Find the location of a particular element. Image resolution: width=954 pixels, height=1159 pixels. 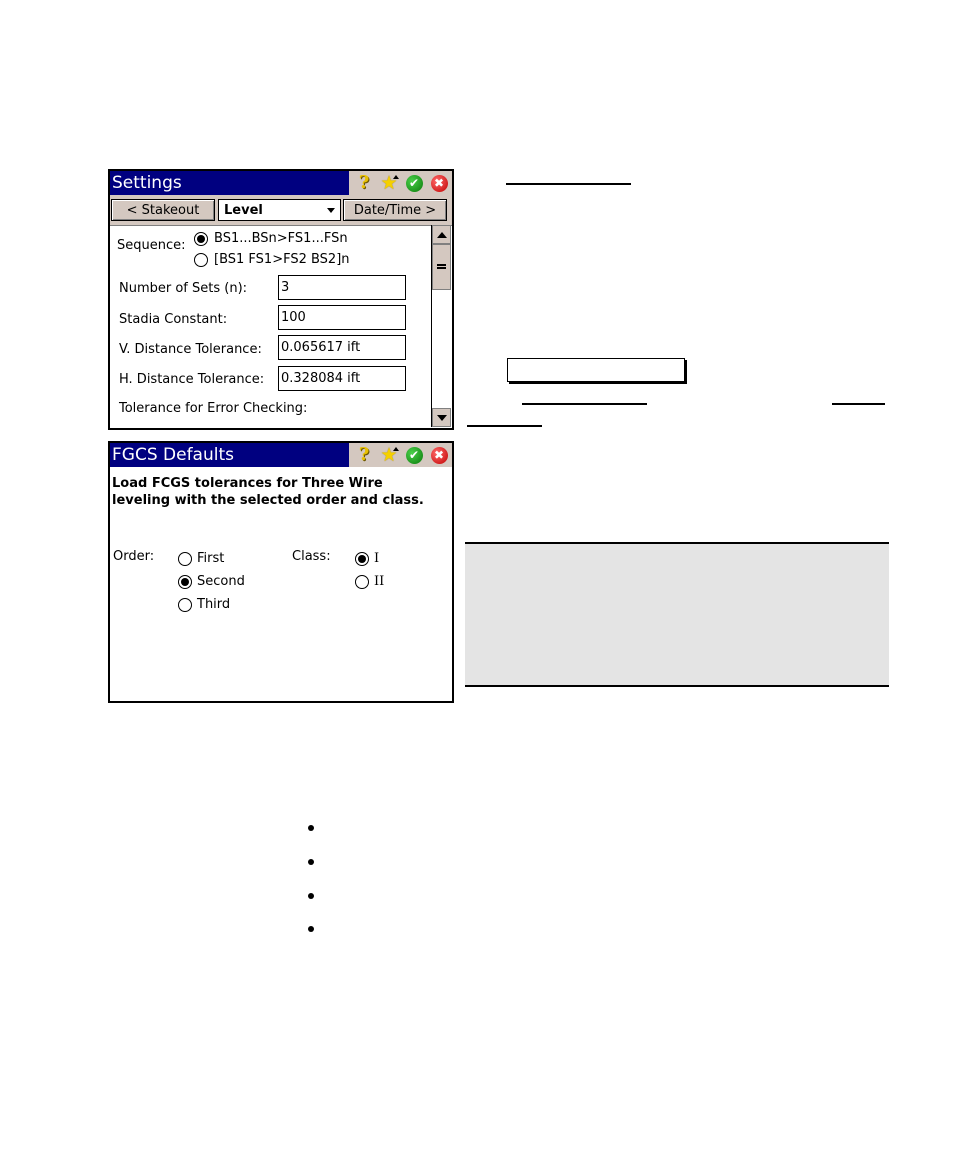

order-option-third: Third is located at coordinates (213, 604).